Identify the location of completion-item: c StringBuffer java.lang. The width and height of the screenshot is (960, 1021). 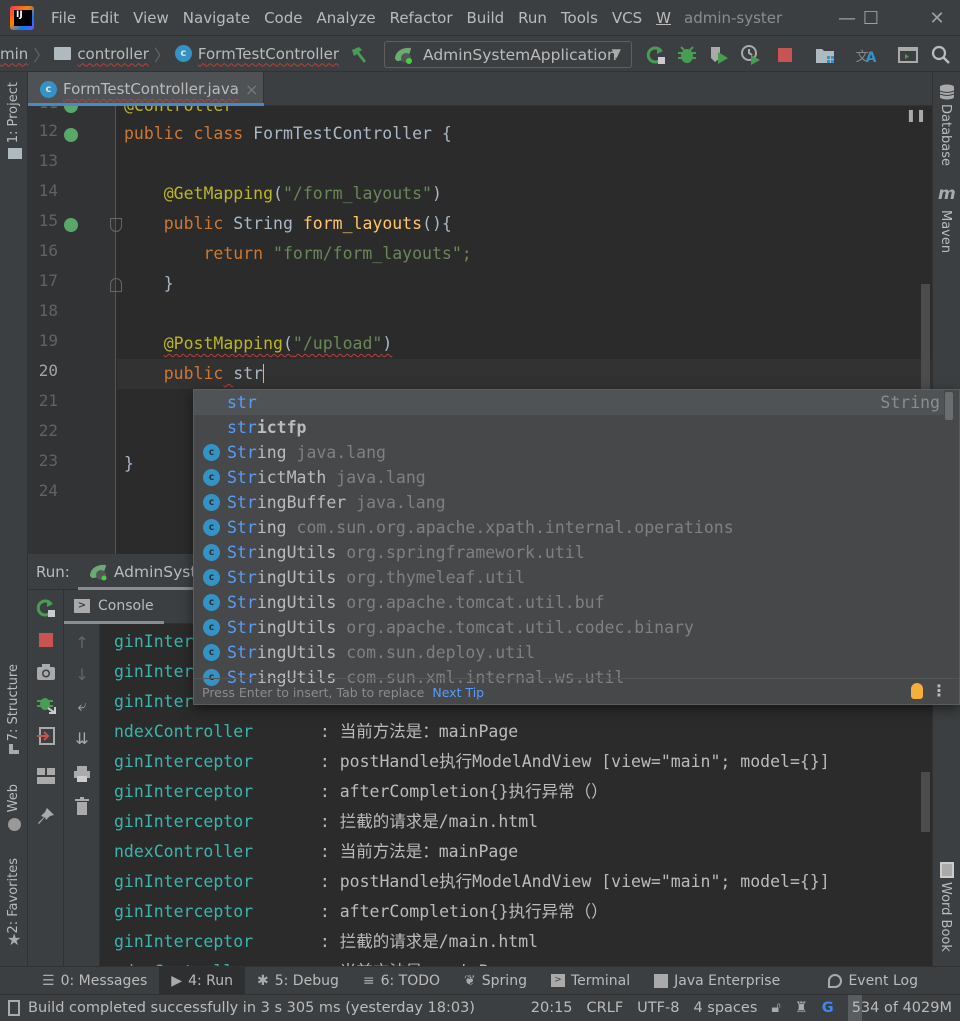
(569, 502).